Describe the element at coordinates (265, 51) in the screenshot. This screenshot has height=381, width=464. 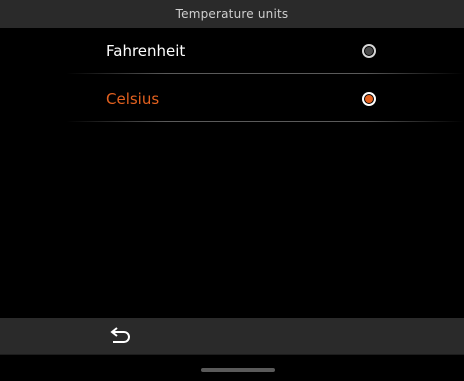
I see `option-fahrenheit: Fahrenheit` at that location.